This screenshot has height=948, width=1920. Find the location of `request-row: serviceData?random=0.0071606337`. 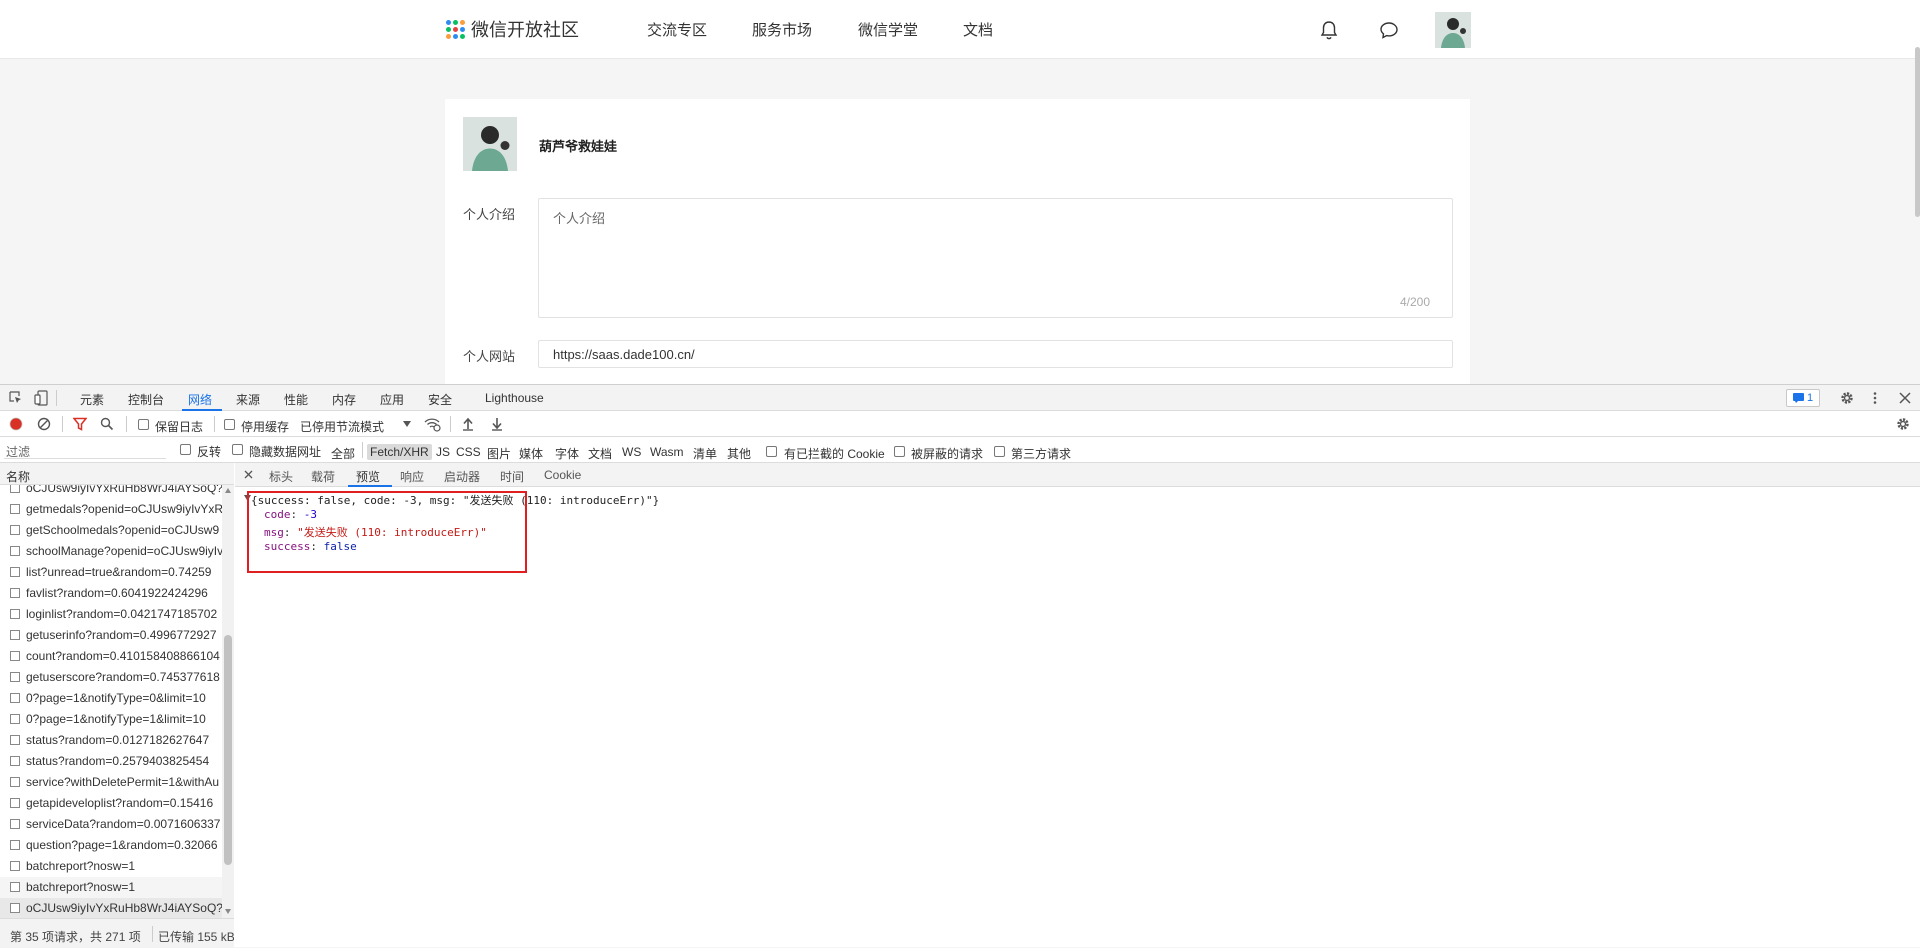

request-row: serviceData?random=0.0071606337 is located at coordinates (111, 824).